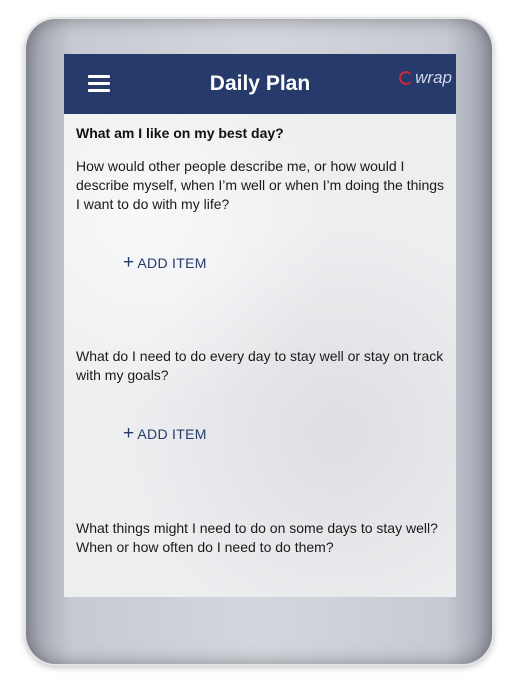 This screenshot has width=517, height=693. I want to click on page-title: Daily Plan, so click(260, 83).